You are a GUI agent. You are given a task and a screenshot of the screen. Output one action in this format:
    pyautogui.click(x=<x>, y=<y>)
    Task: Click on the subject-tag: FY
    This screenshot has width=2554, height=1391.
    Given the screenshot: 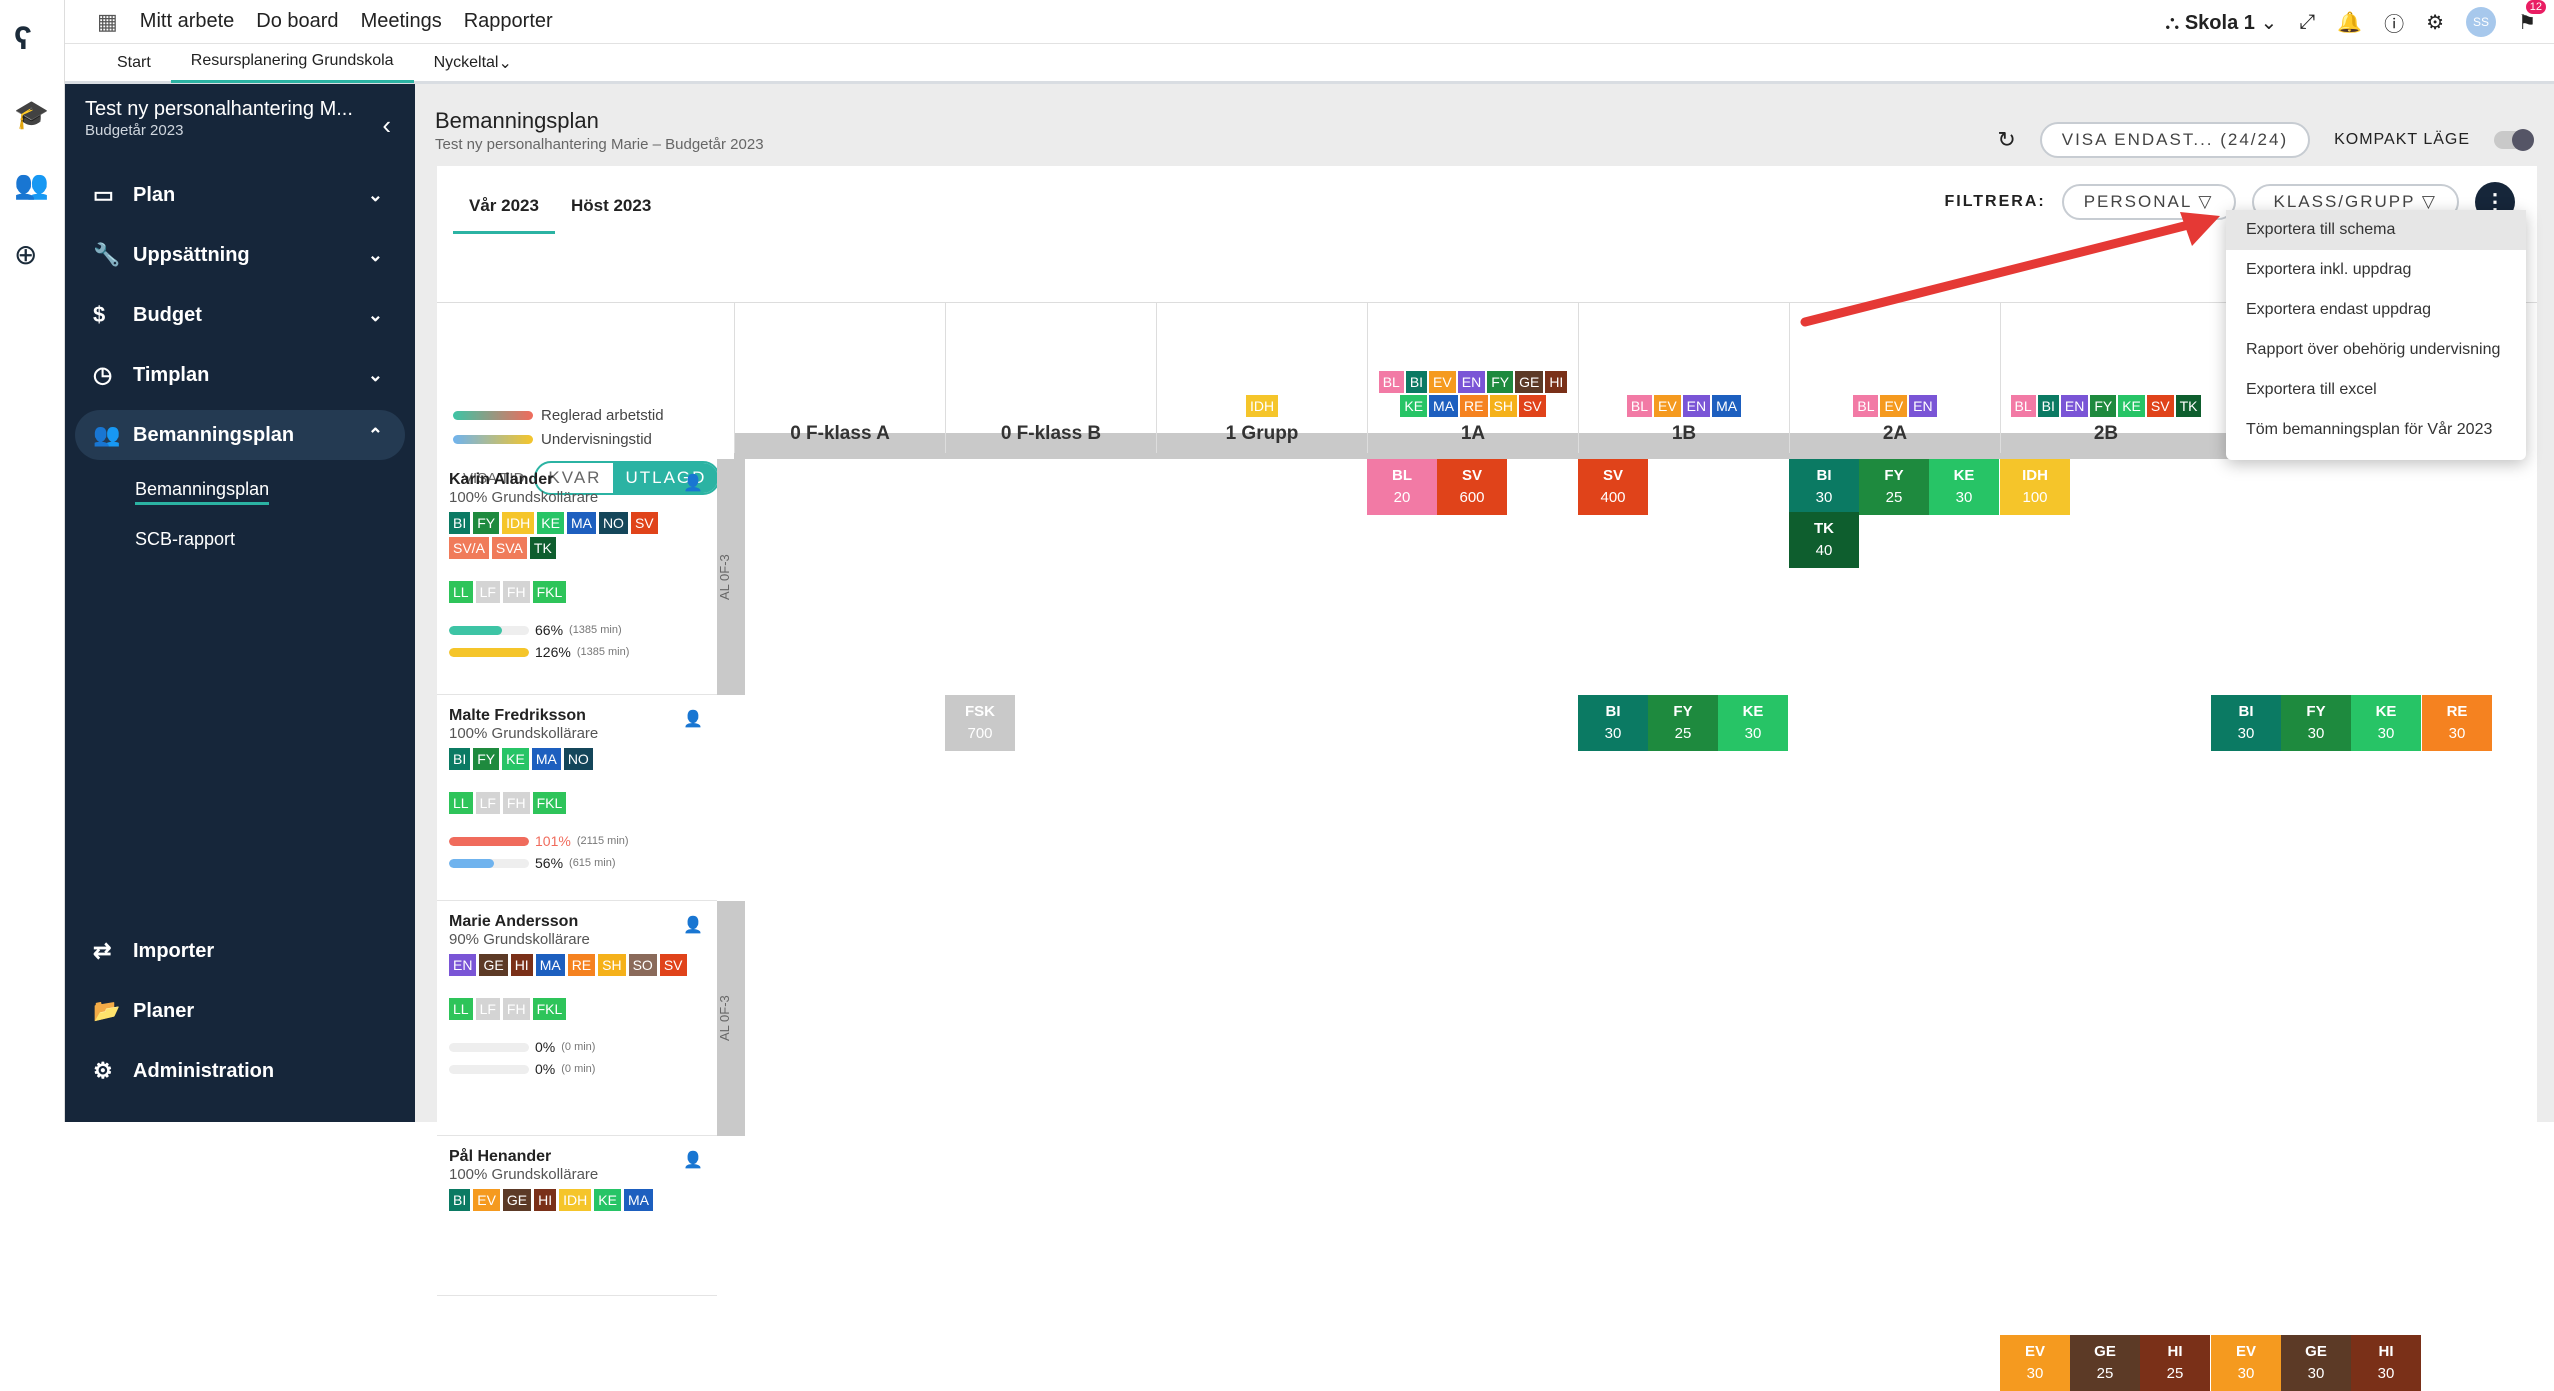 What is the action you would take?
    pyautogui.click(x=1500, y=382)
    